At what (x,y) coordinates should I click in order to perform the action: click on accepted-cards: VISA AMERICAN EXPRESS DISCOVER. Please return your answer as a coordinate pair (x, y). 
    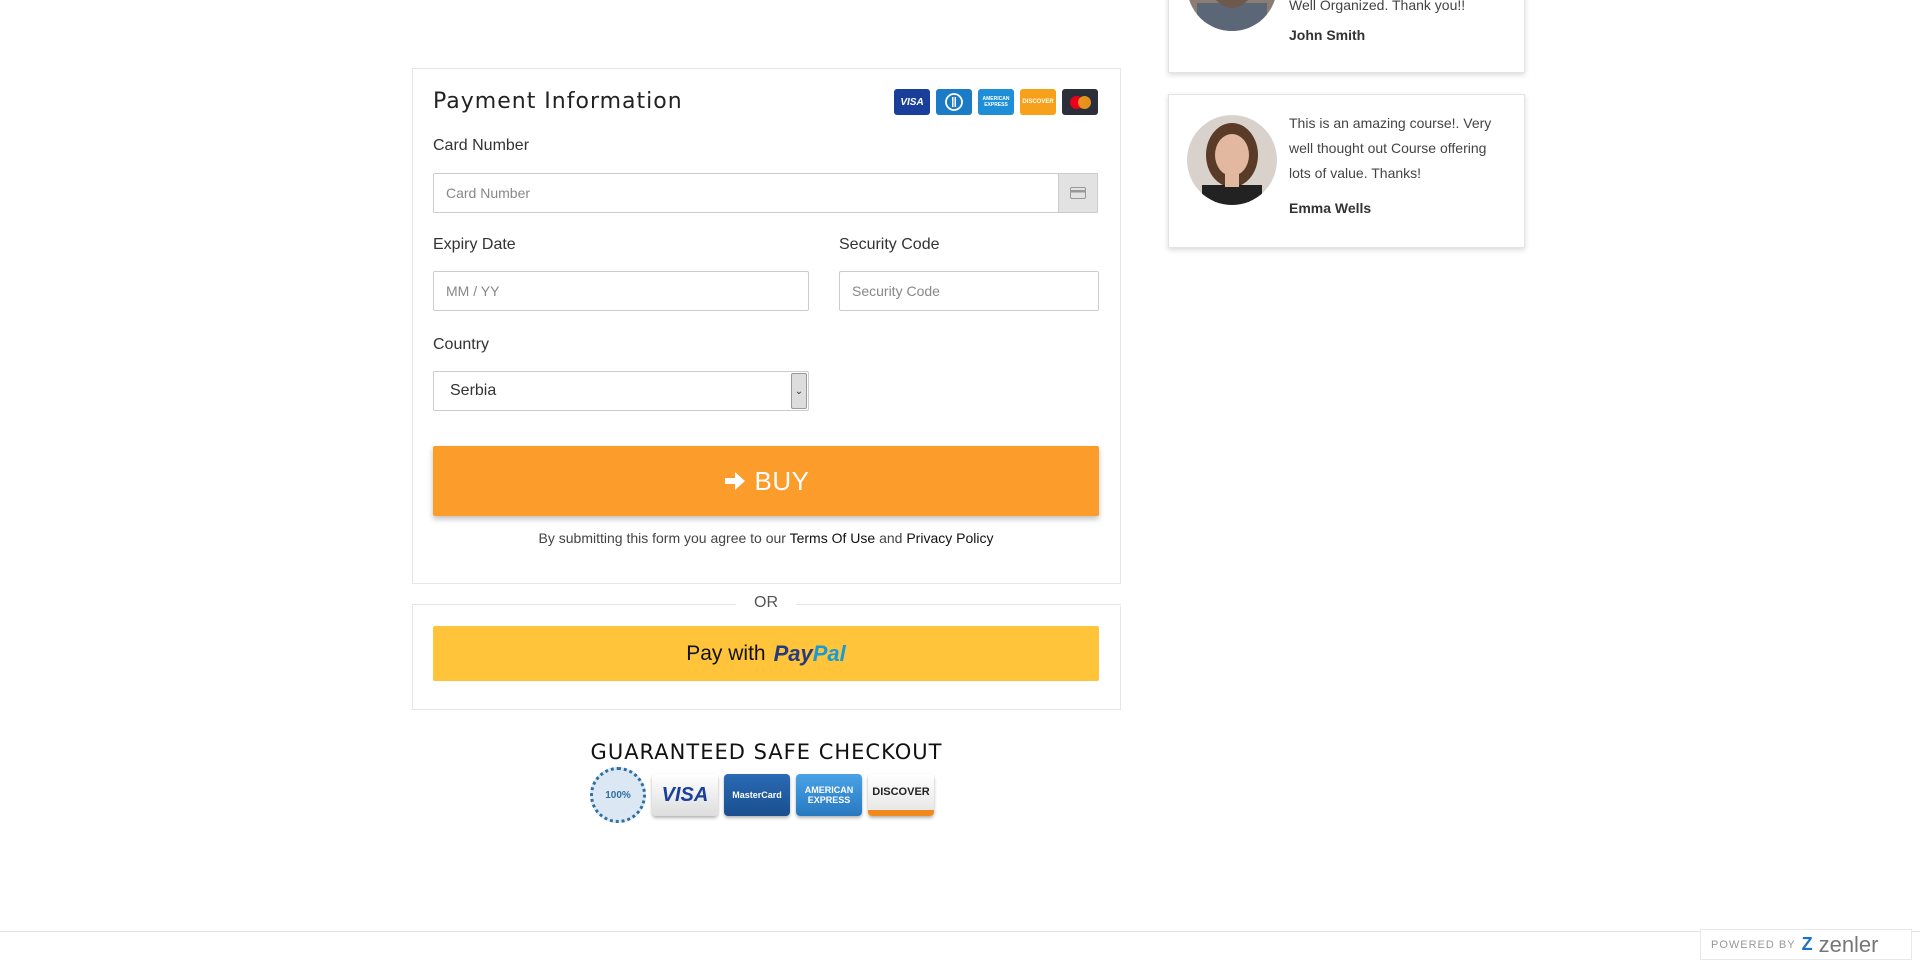
    Looking at the image, I should click on (996, 102).